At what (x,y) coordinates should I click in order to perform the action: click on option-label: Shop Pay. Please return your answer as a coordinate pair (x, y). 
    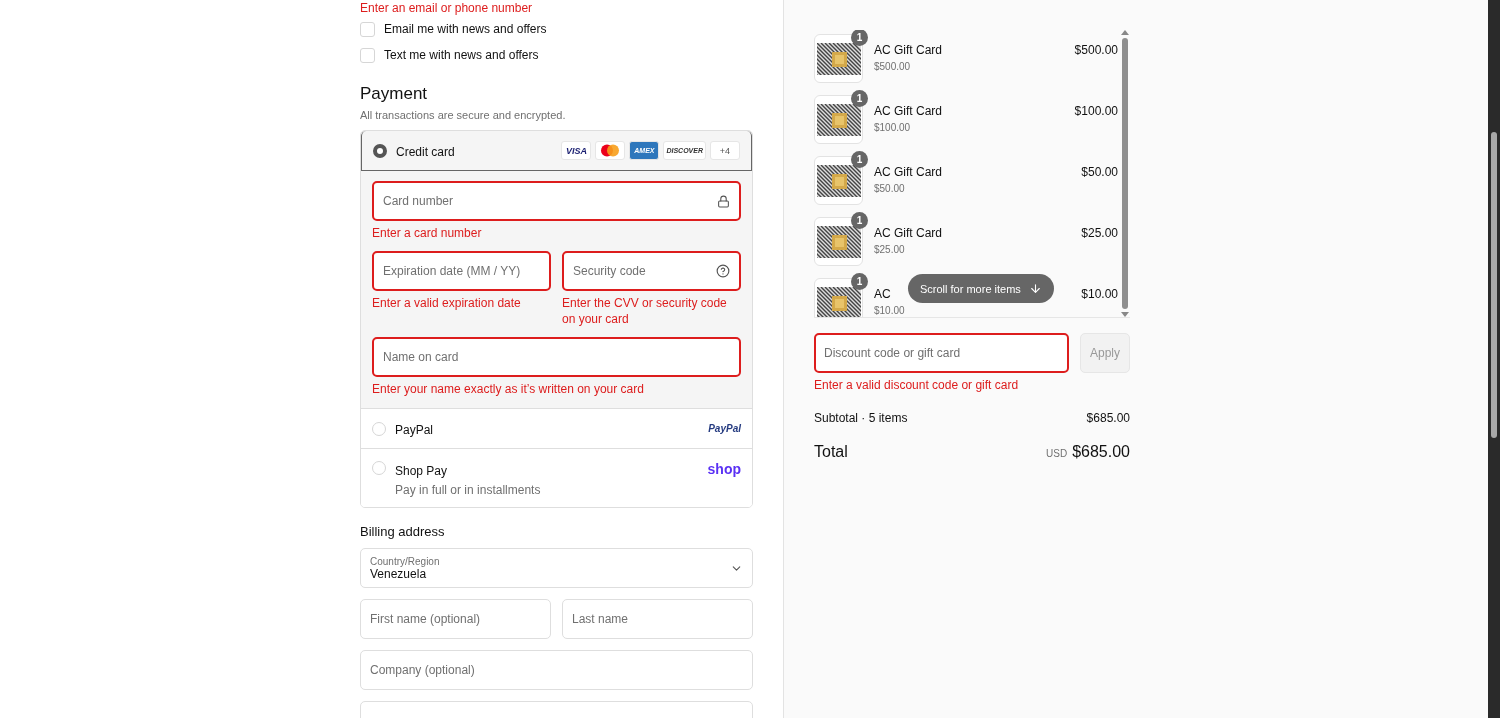
    Looking at the image, I should click on (421, 471).